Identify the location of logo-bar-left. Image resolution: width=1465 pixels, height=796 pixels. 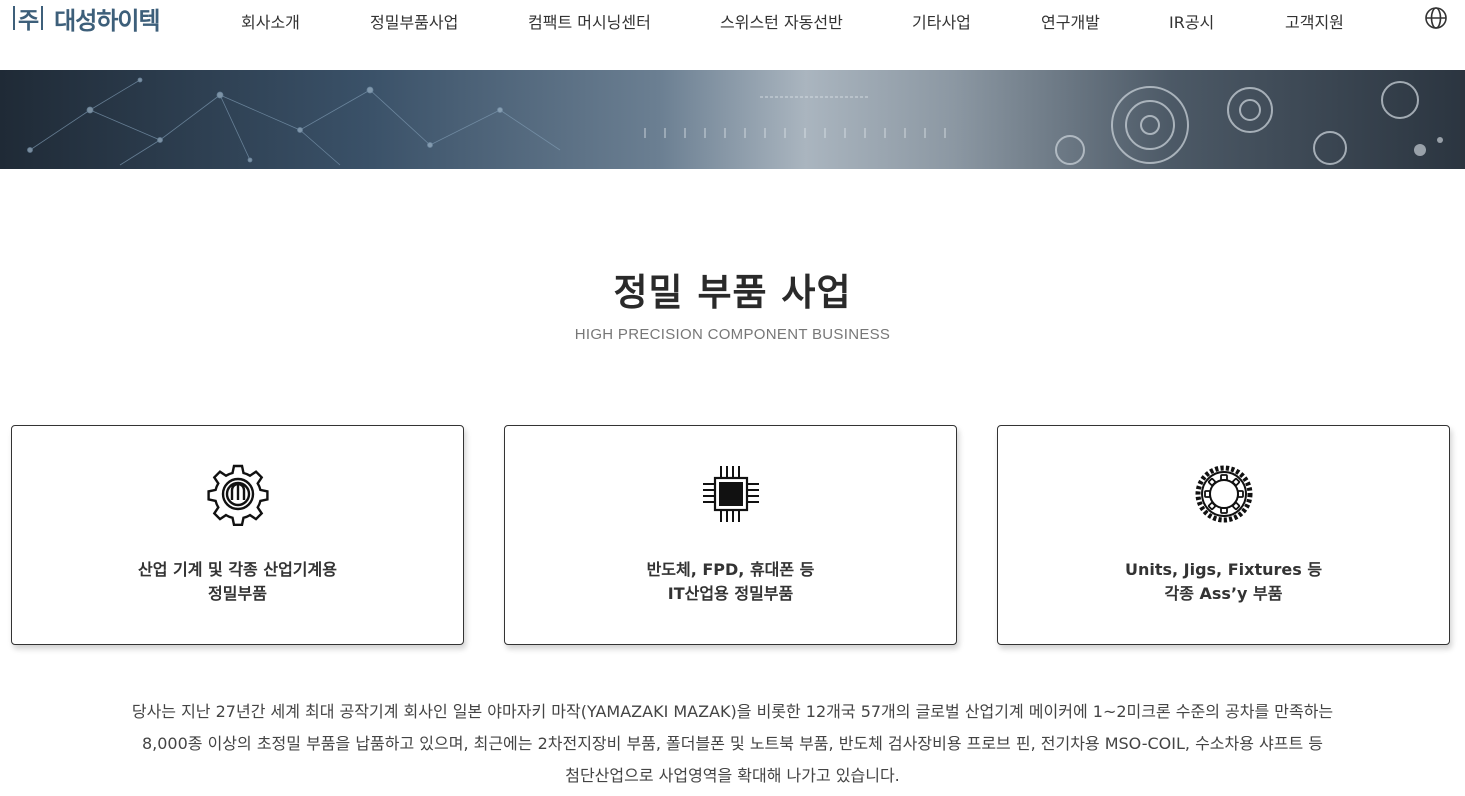
(14, 18).